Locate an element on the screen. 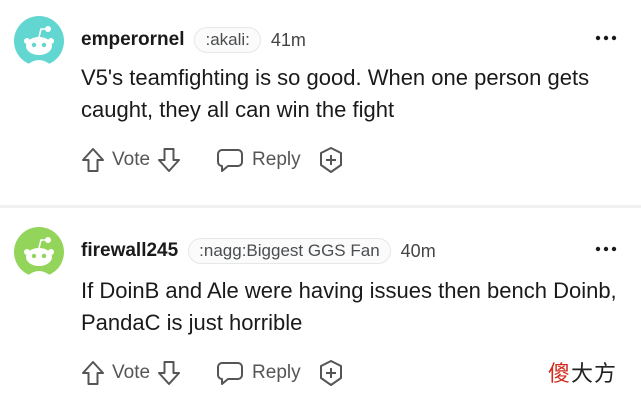 Image resolution: width=641 pixels, height=408 pixels. timestamp: 41m is located at coordinates (288, 39).